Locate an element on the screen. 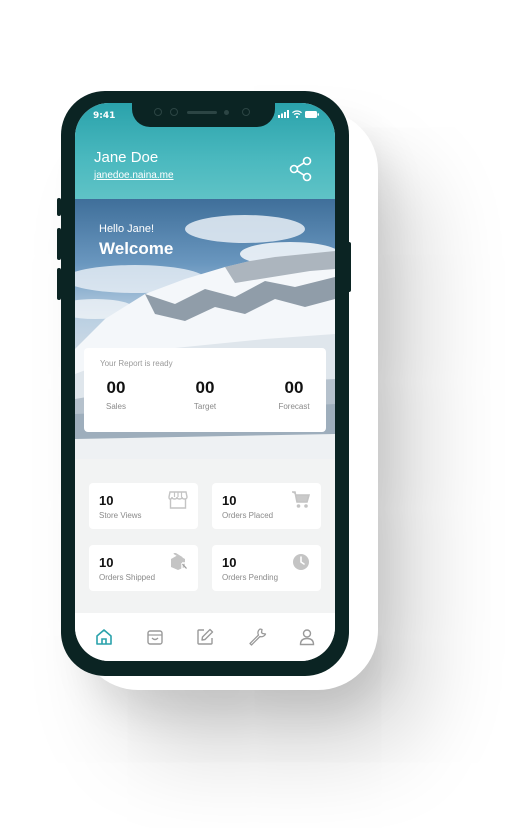  stat-card-orders-shipped: 10 Orders Shipped is located at coordinates (143, 568).